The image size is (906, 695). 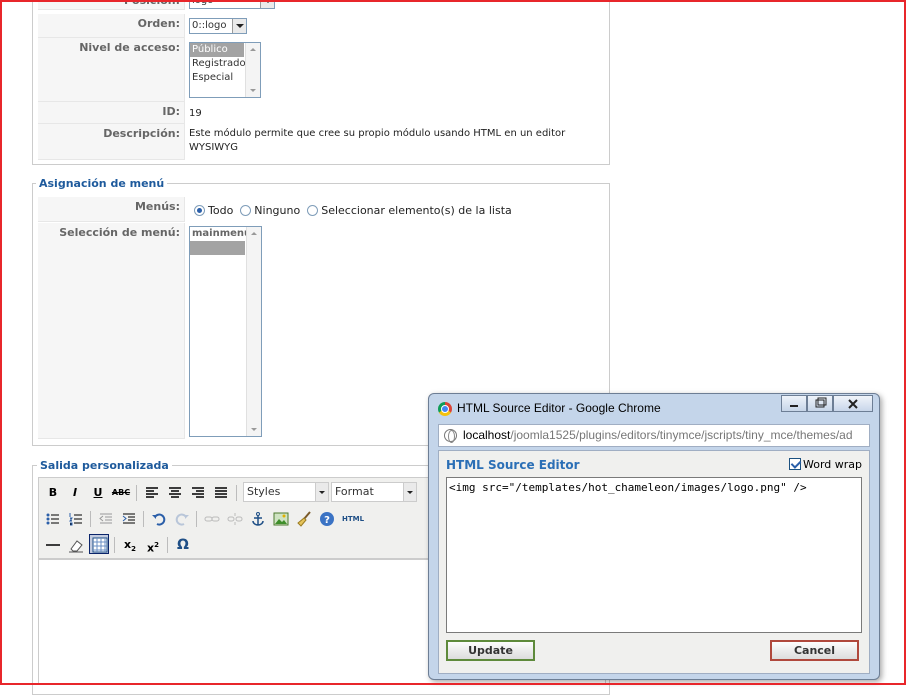 What do you see at coordinates (277, 210) in the screenshot?
I see `radio-ninguno-label: Ninguno` at bounding box center [277, 210].